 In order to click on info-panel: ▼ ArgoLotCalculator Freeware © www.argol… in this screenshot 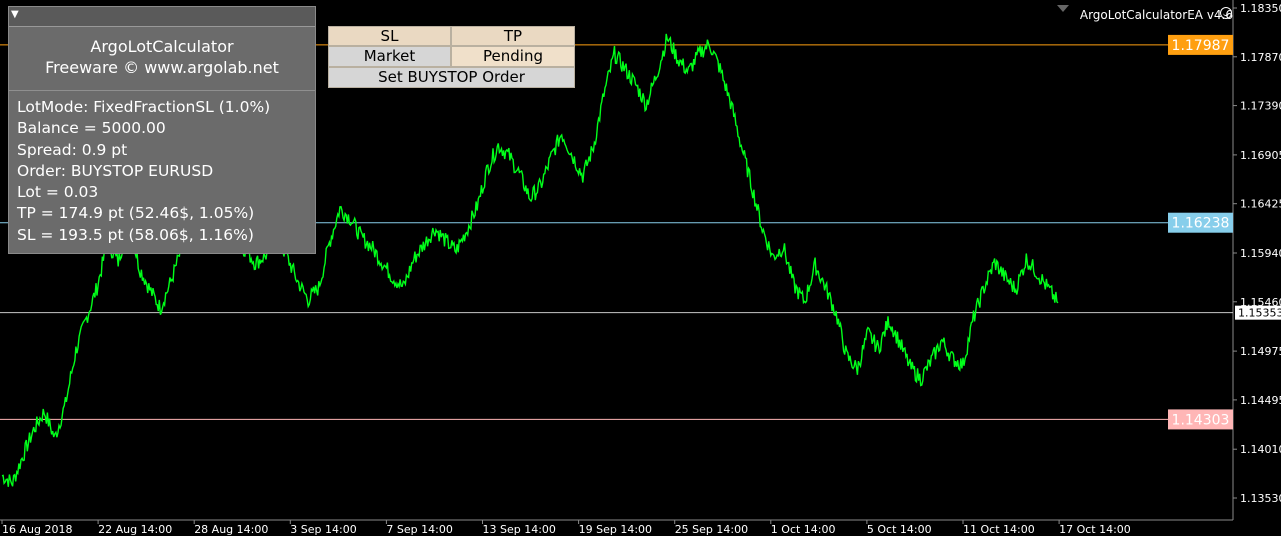, I will do `click(162, 130)`.